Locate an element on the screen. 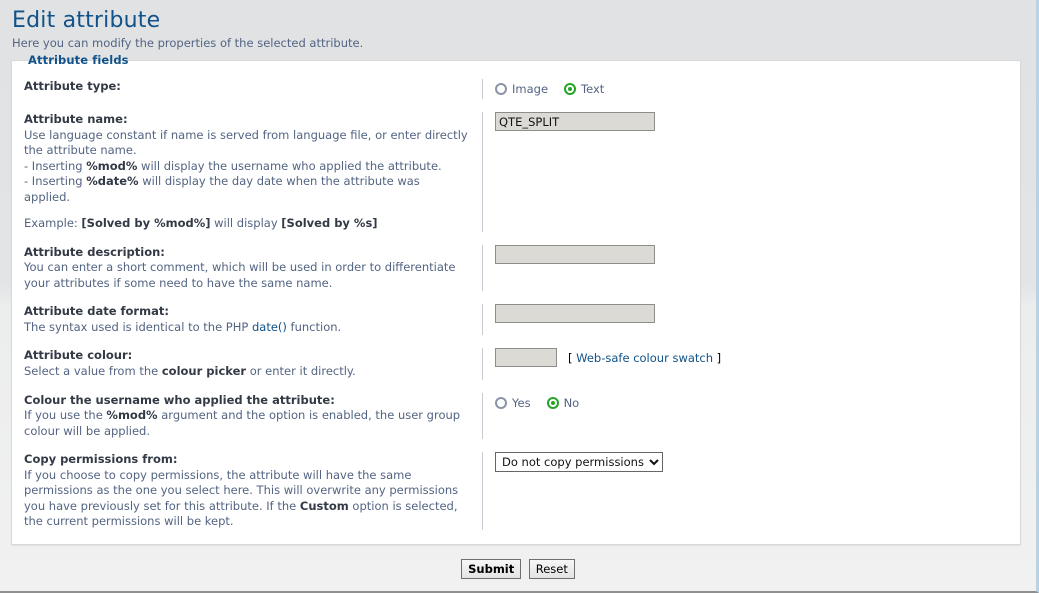 The height and width of the screenshot is (593, 1039). attribute-colour-desc-bold: colour picker is located at coordinates (204, 371).